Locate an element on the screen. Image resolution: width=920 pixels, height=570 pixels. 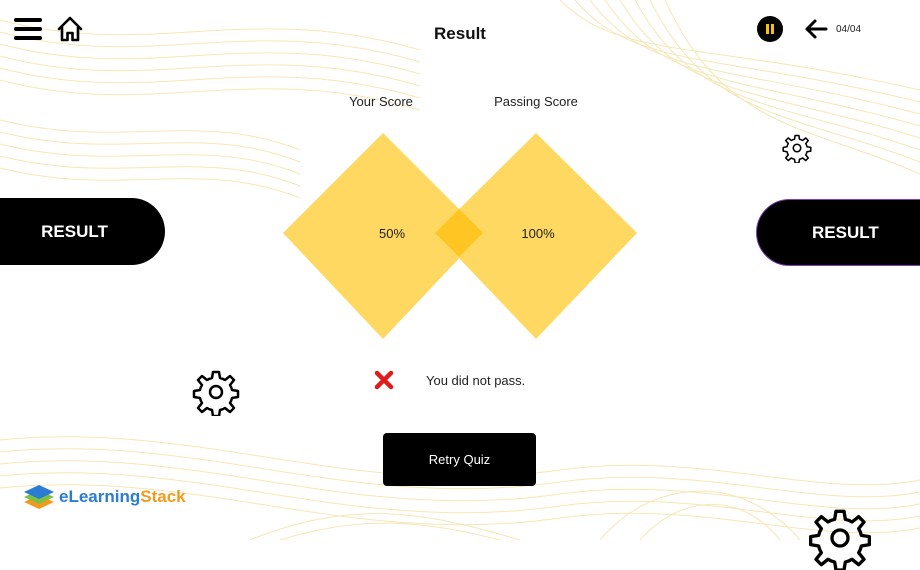
your-score-label: Your Score is located at coordinates (381, 101).